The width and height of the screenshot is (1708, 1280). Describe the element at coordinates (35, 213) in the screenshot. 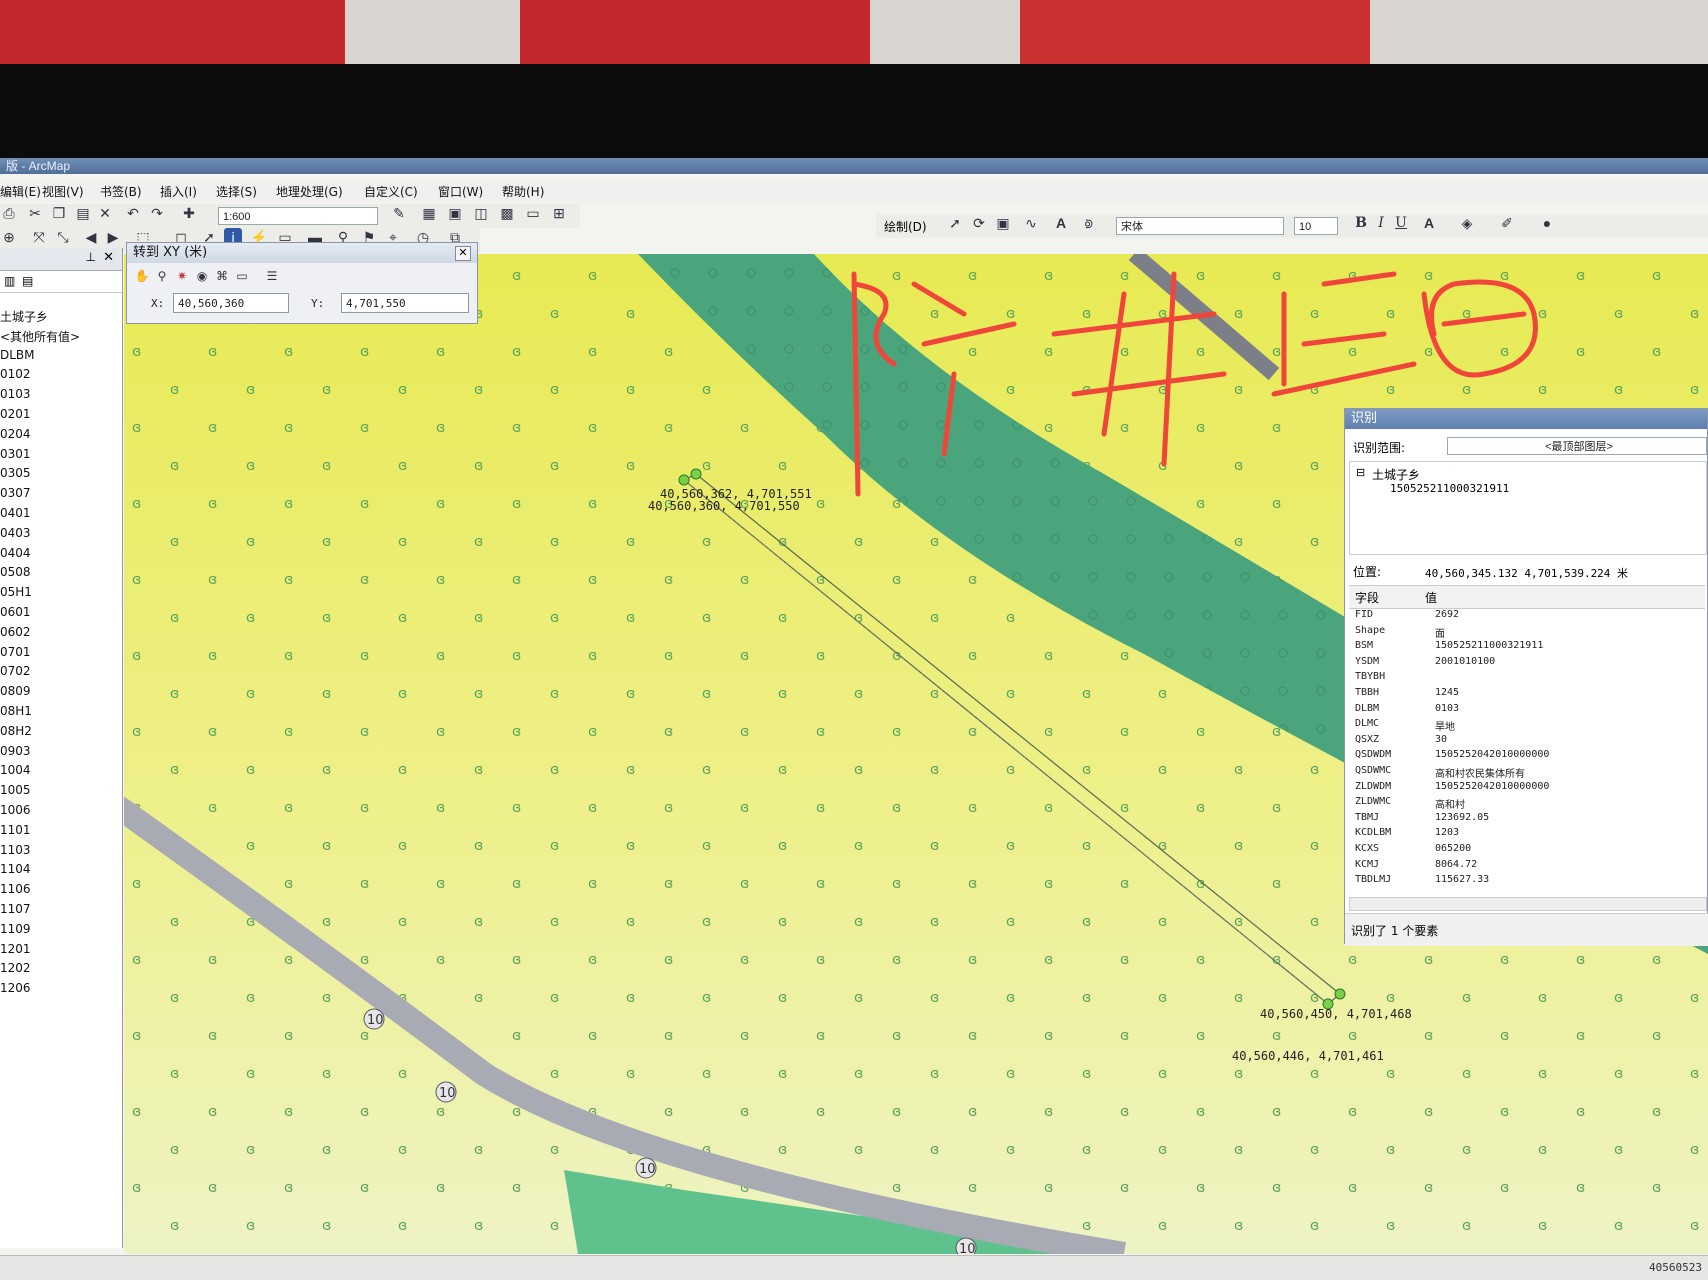

I see `cut-icon: ✂` at that location.